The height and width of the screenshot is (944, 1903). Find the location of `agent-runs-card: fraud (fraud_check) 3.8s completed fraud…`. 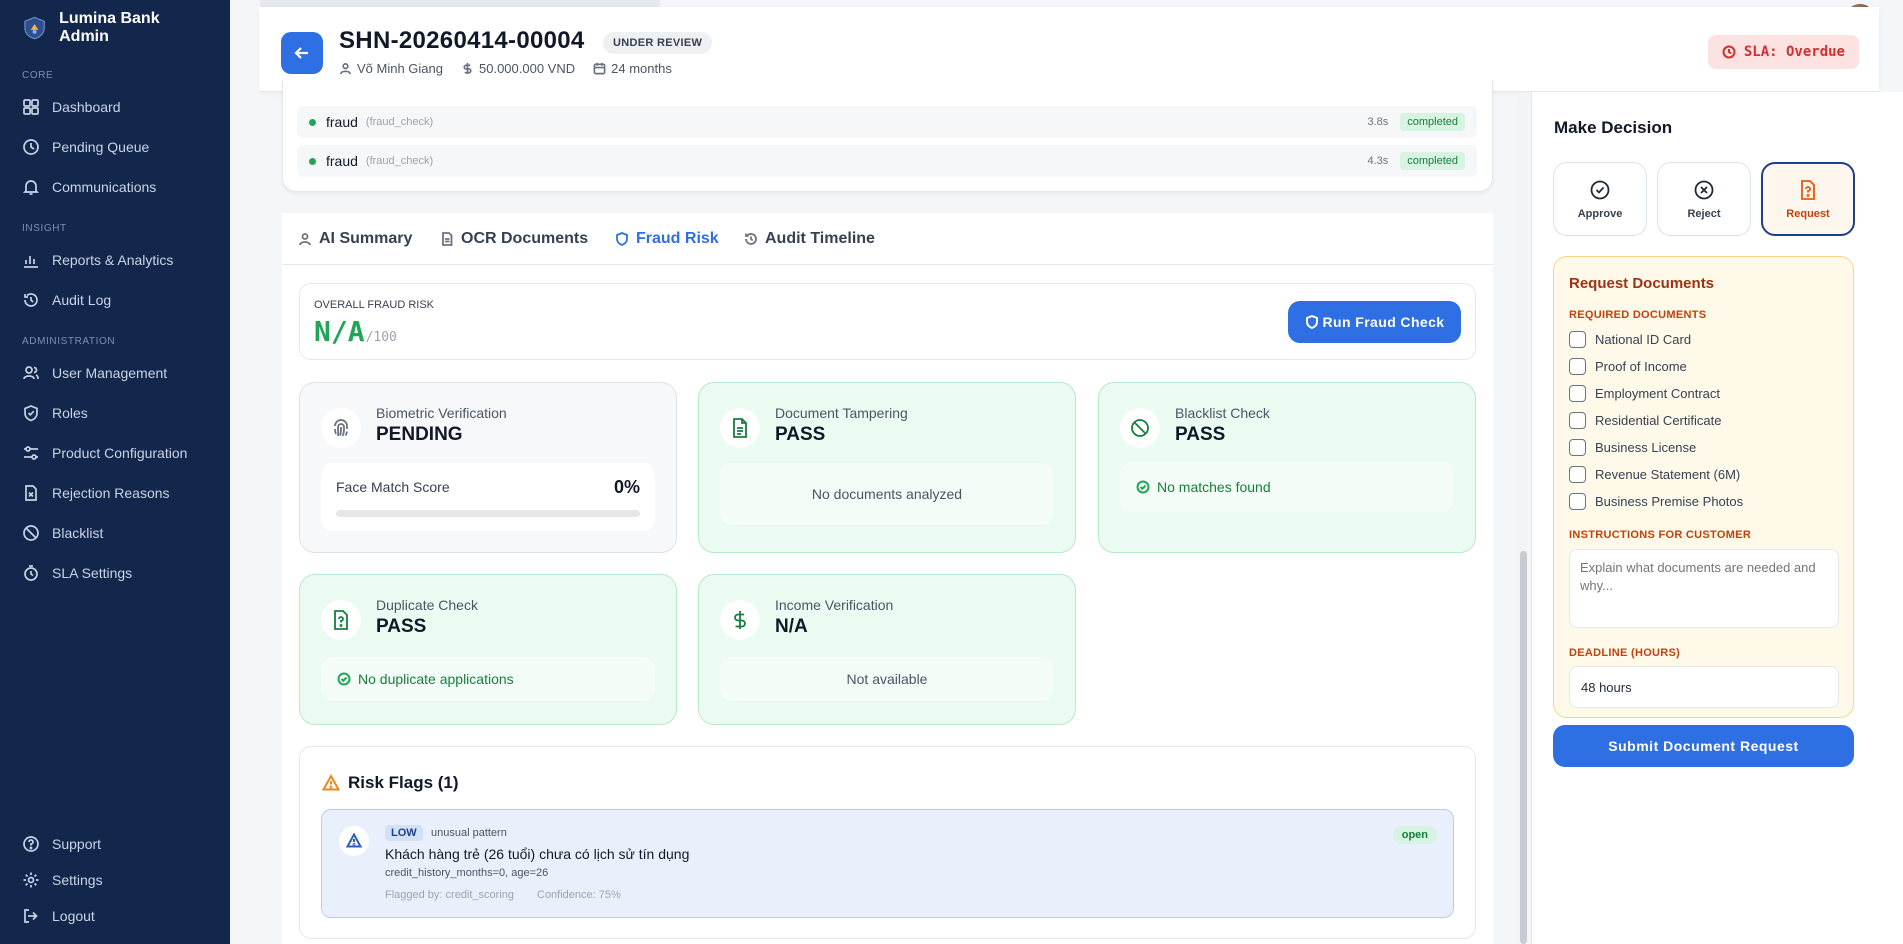

agent-runs-card: fraud (fraud_check) 3.8s completed fraud… is located at coordinates (887, 136).